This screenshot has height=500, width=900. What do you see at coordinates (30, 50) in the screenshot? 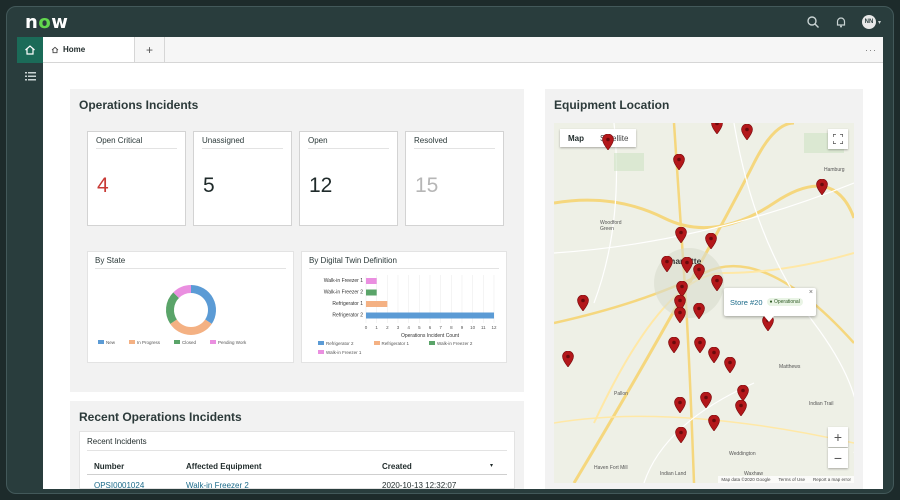
I see `home-nav-button` at bounding box center [30, 50].